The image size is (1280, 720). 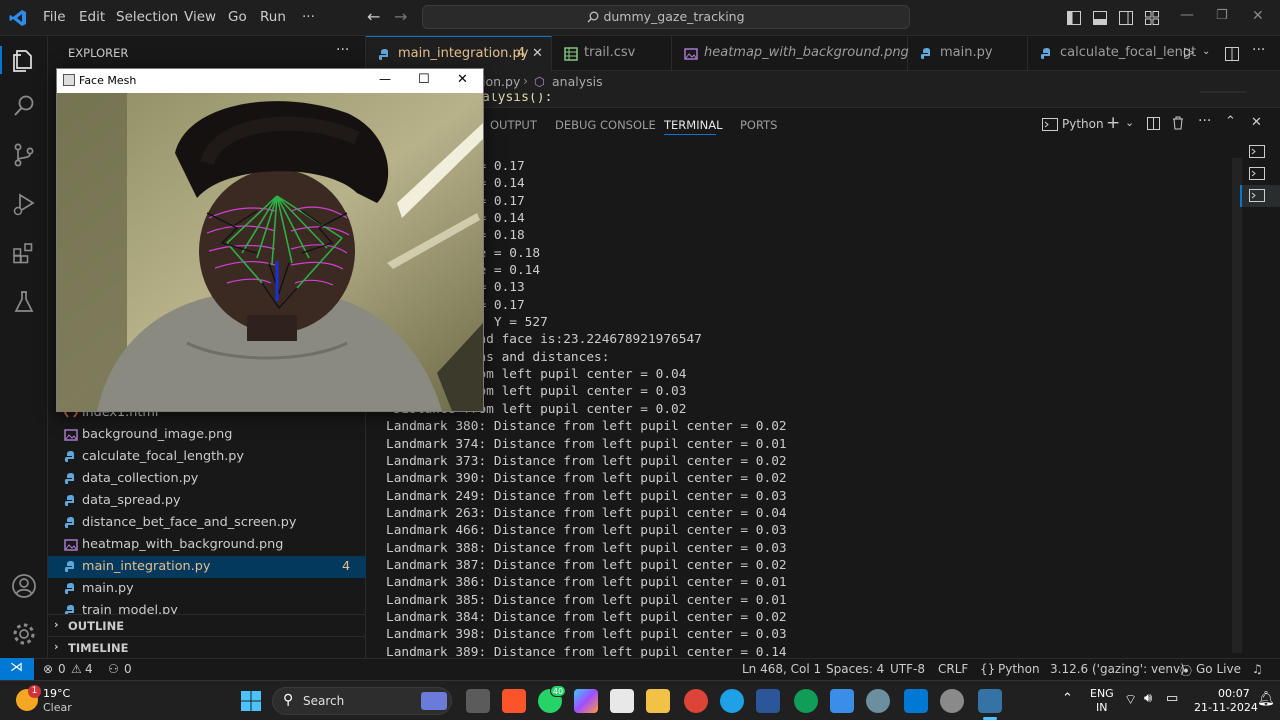 What do you see at coordinates (373, 16) in the screenshot?
I see `back-arrow-icon: ←` at bounding box center [373, 16].